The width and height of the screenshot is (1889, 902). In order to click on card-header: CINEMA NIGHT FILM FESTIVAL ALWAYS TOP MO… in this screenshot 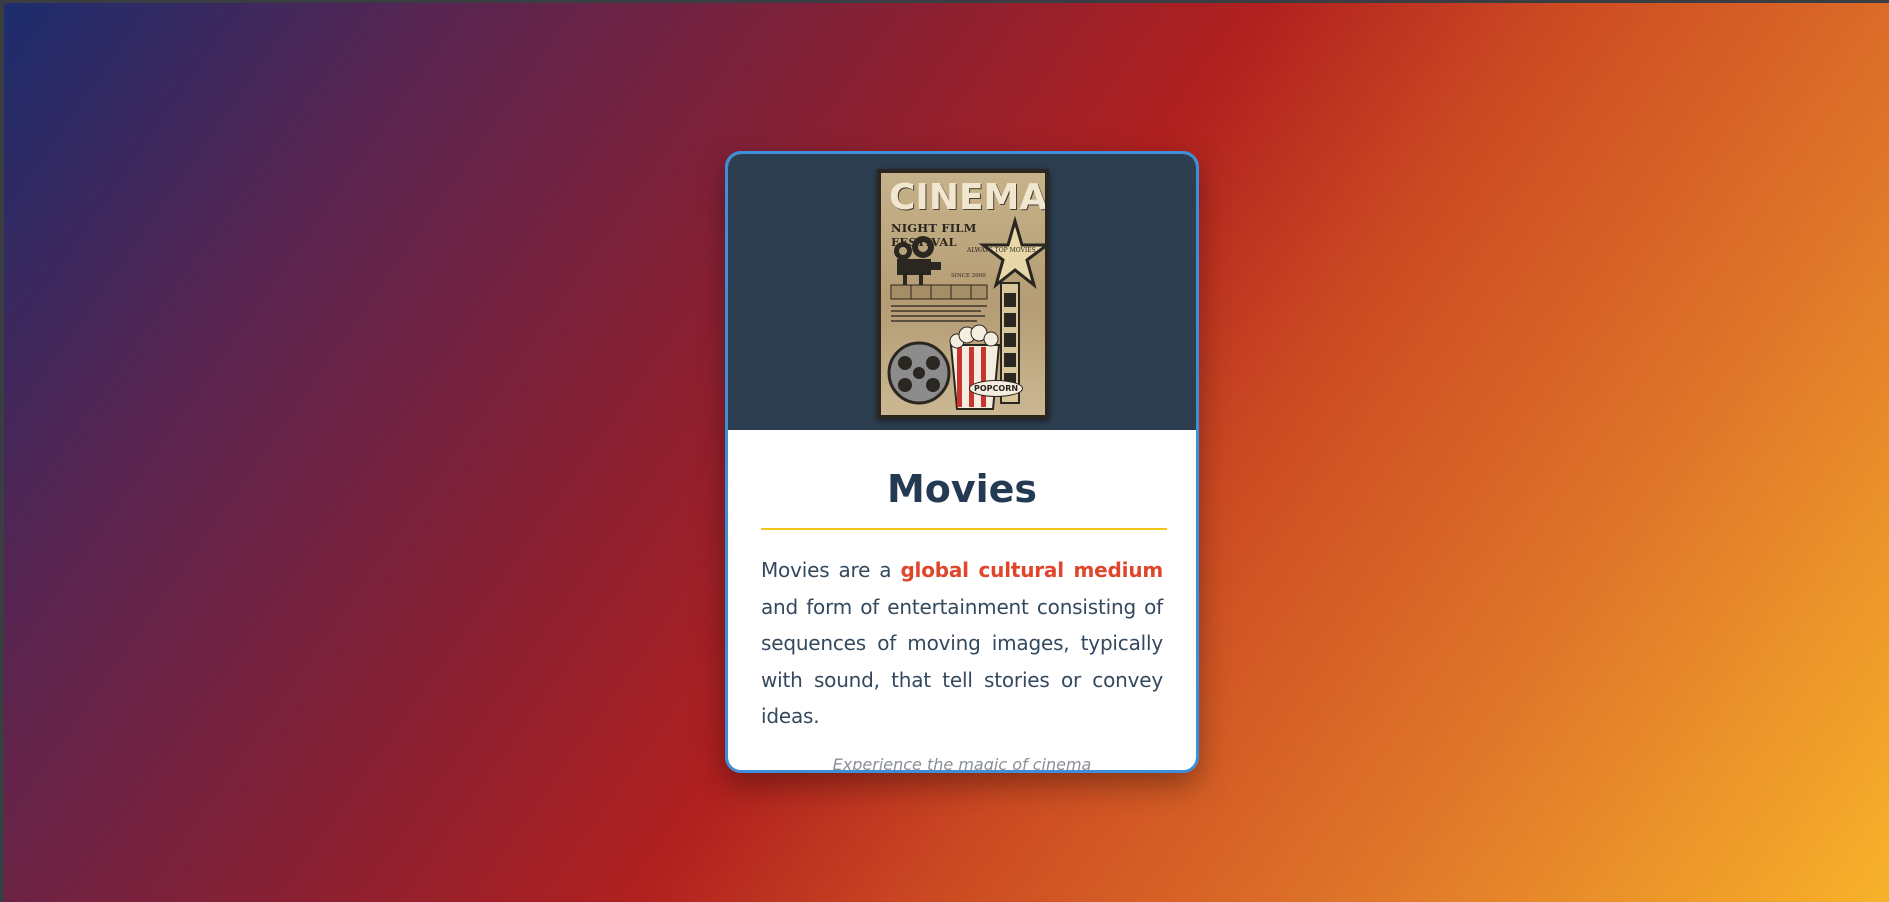, I will do `click(962, 292)`.